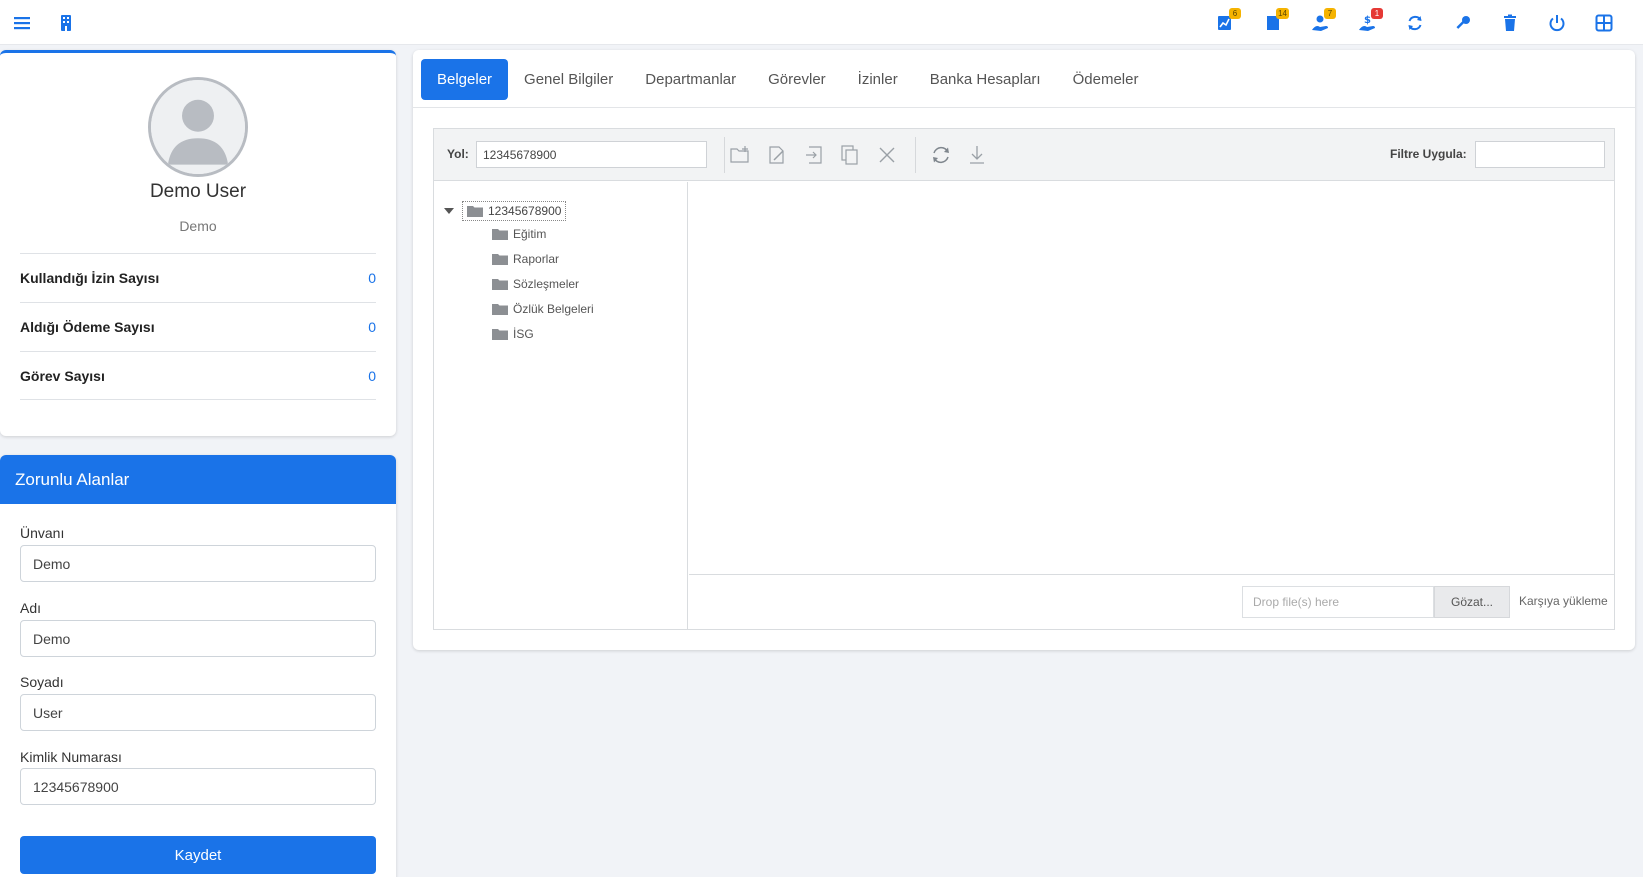 Image resolution: width=1643 pixels, height=877 pixels. Describe the element at coordinates (1338, 602) in the screenshot. I see `drop-zone: Drop file(s) here` at that location.